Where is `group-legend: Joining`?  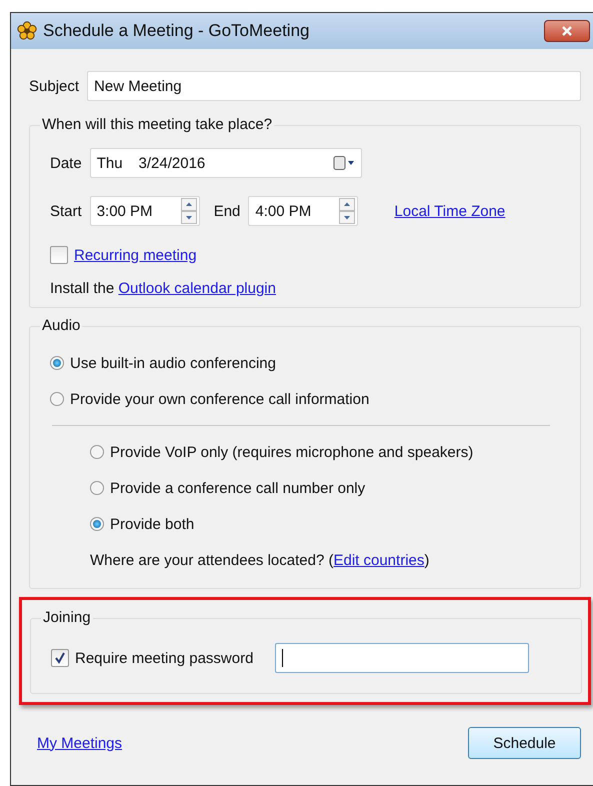 group-legend: Joining is located at coordinates (67, 617).